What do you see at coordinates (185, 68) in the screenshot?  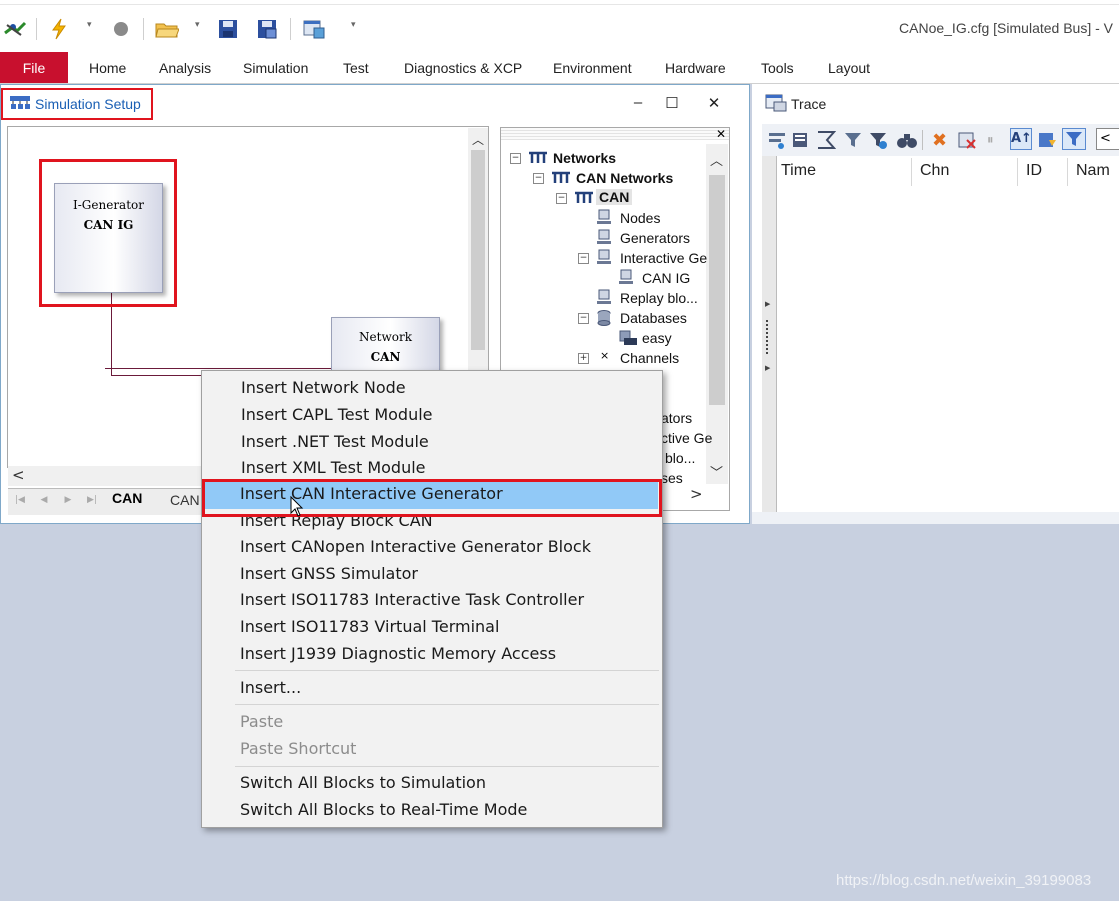 I see `tab-analysis: Analysis` at bounding box center [185, 68].